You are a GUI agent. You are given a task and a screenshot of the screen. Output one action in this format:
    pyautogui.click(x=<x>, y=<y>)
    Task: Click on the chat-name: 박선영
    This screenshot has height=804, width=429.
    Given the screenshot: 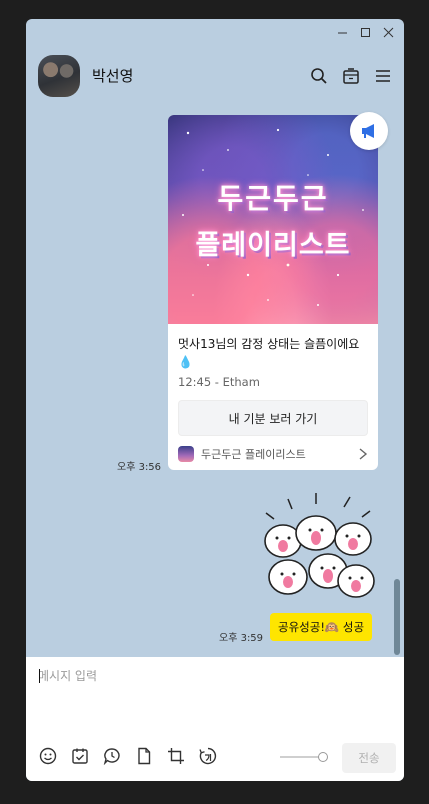 What is the action you would take?
    pyautogui.click(x=112, y=75)
    